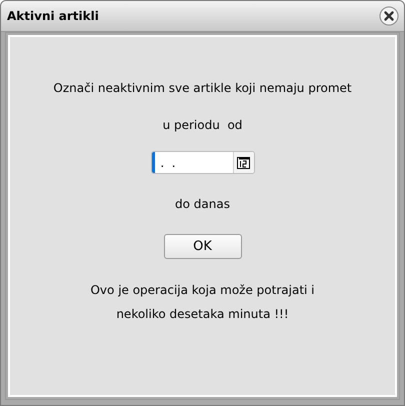 The height and width of the screenshot is (406, 405). I want to click on calendar-icon, so click(243, 162).